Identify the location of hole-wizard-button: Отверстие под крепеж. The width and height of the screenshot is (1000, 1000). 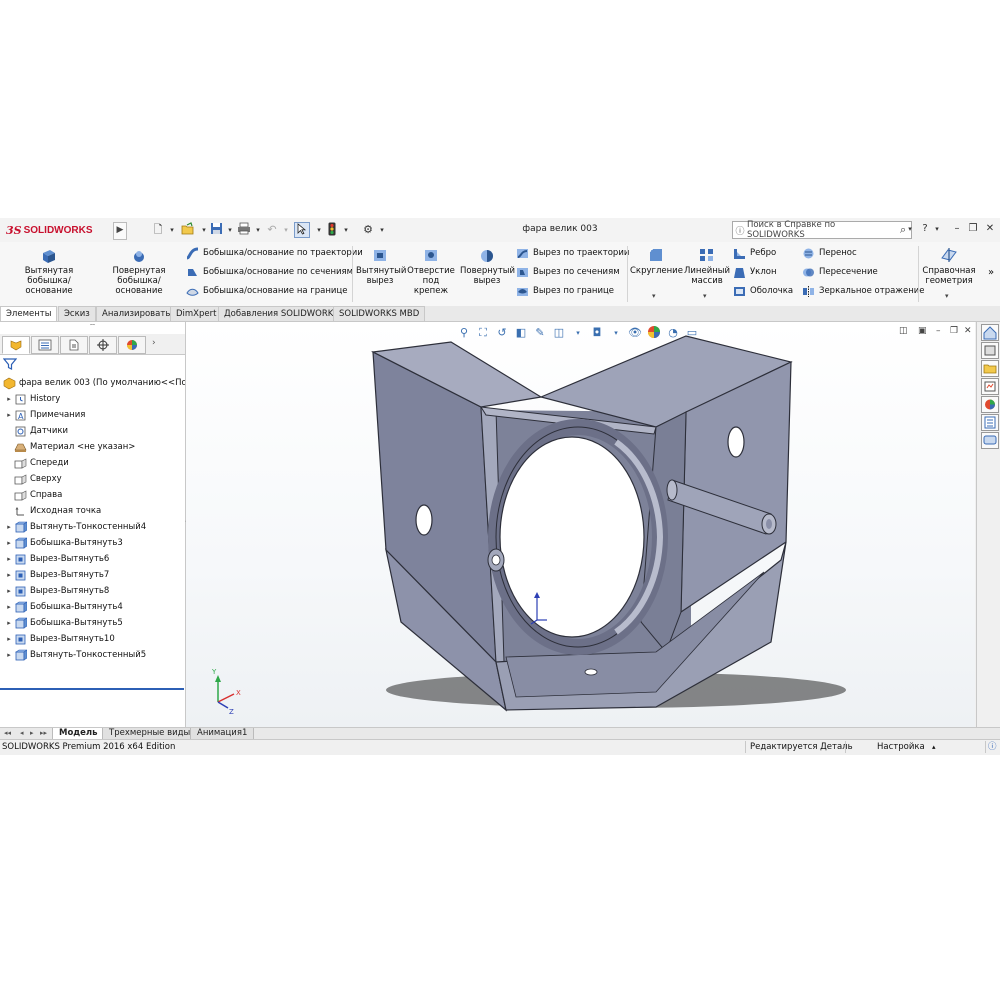
(431, 271).